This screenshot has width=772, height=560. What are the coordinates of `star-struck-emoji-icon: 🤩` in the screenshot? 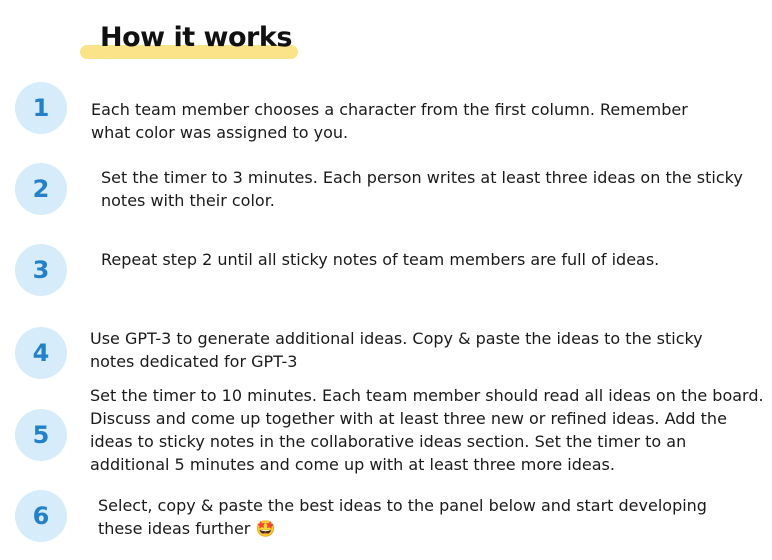 It's located at (265, 528).